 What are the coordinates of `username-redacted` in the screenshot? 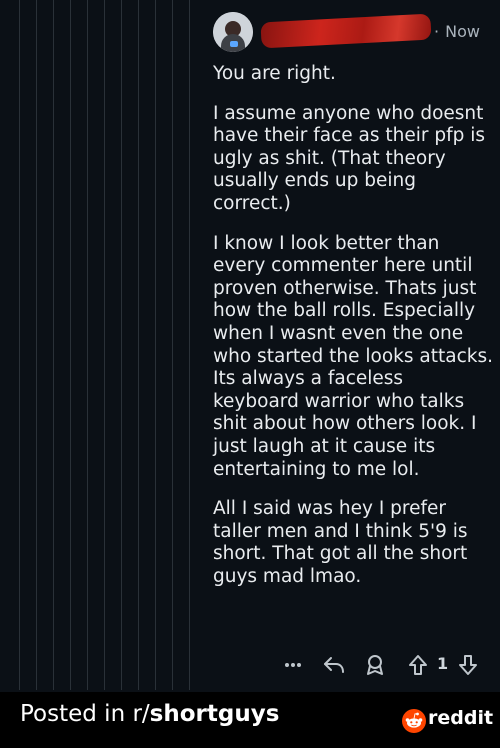 It's located at (346, 31).